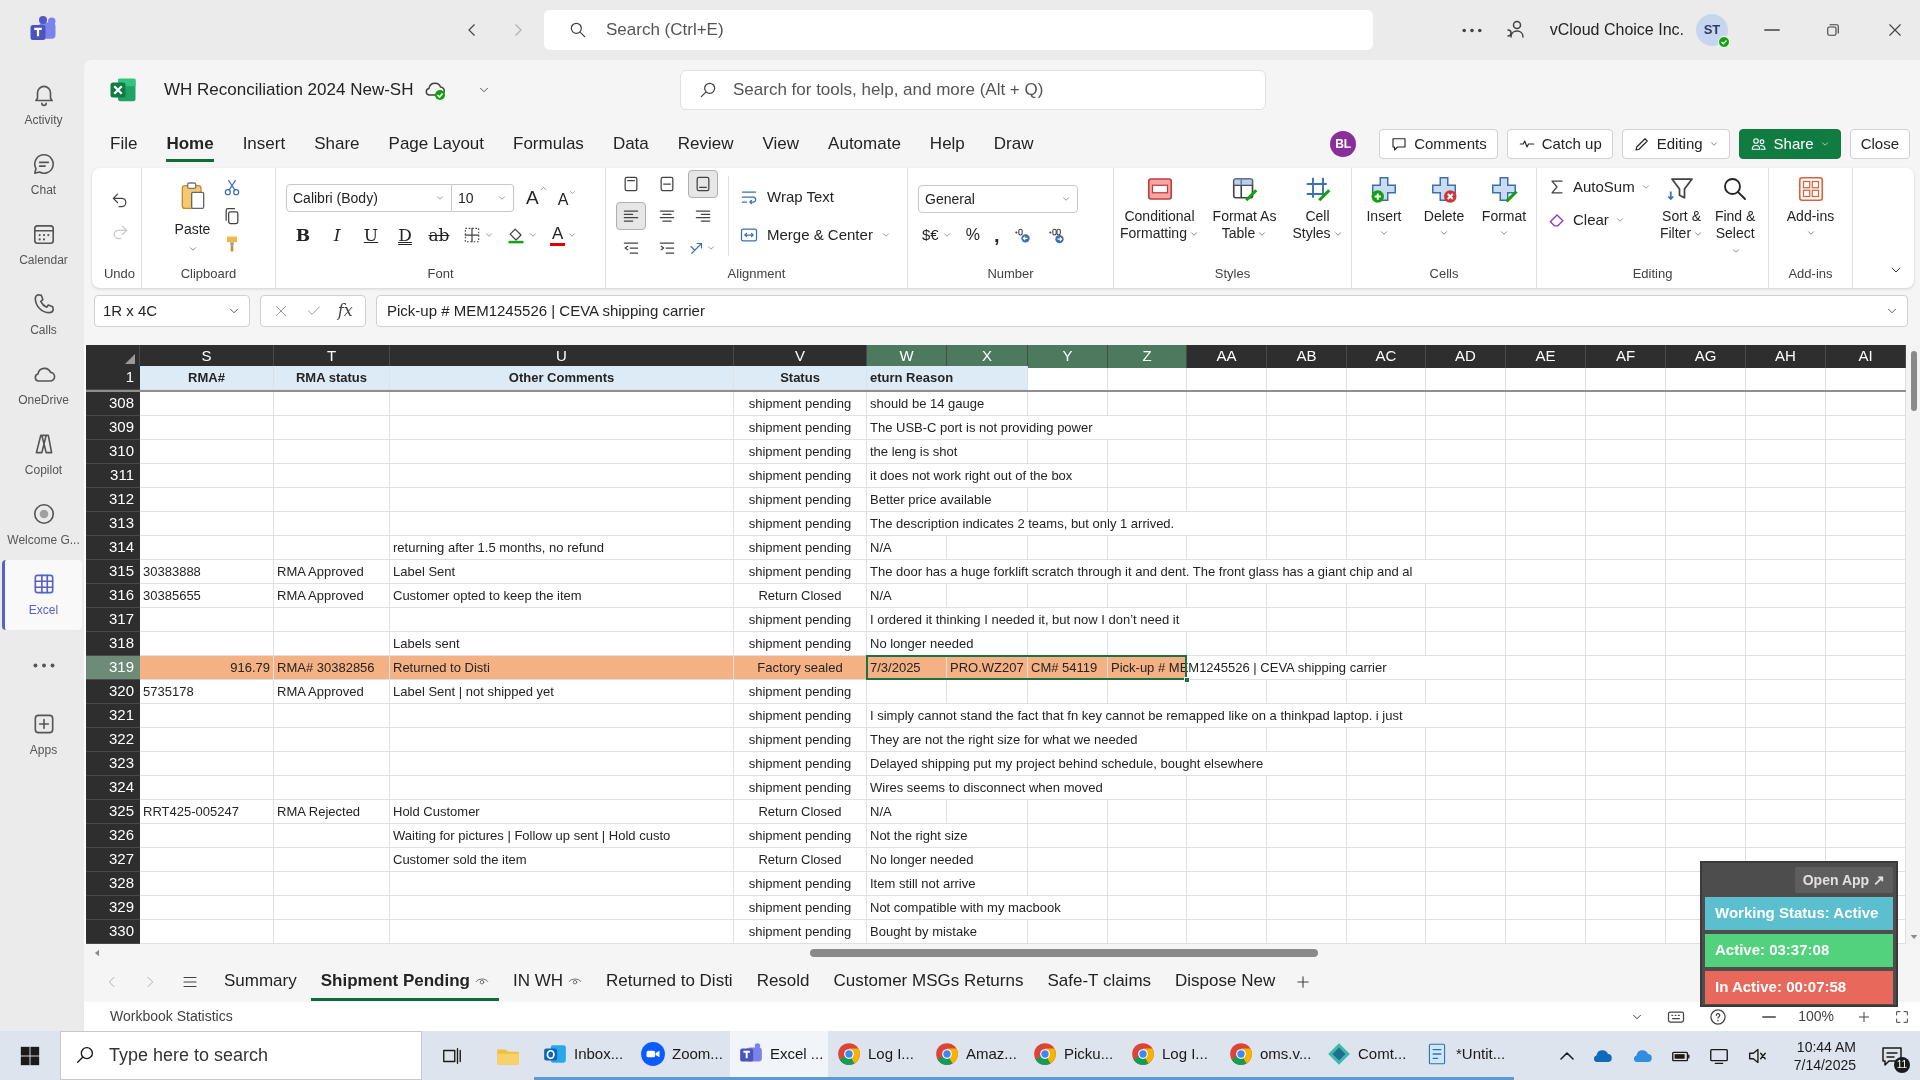  I want to click on row-header: 321, so click(113, 716).